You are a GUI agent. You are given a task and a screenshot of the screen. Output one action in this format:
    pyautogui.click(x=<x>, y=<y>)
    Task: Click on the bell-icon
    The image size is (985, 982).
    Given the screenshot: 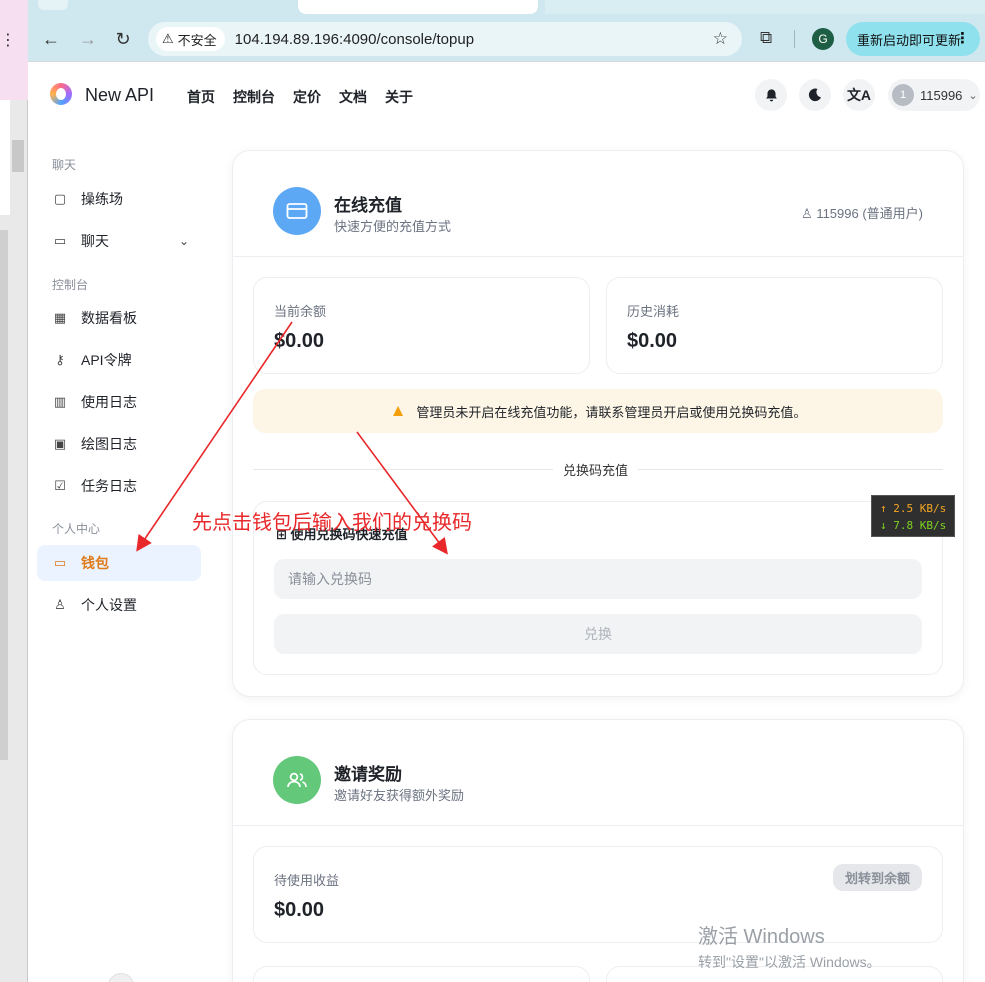 What is the action you would take?
    pyautogui.click(x=771, y=95)
    